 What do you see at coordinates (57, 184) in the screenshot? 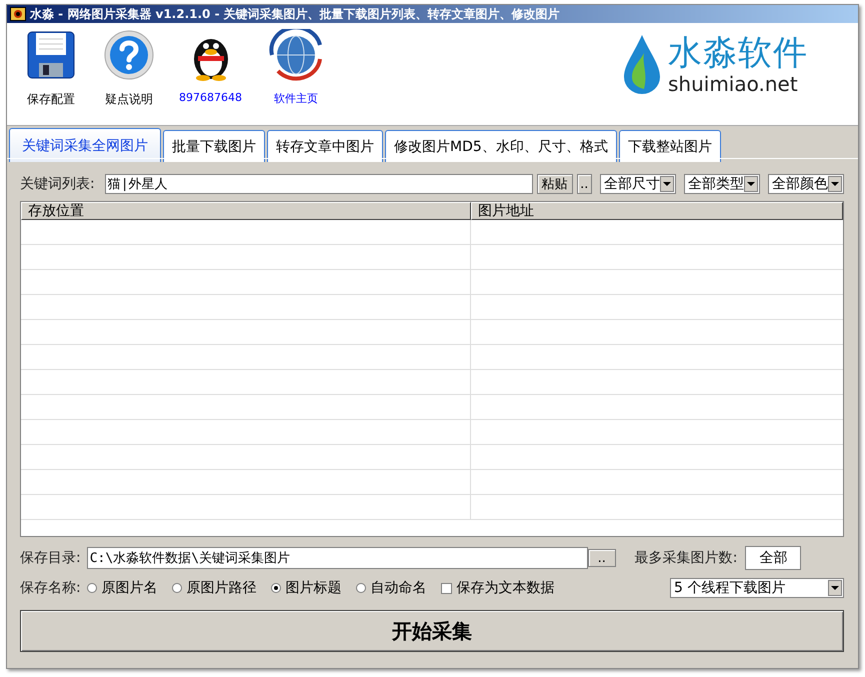
I see `keyword-list-label: 关键词列表:` at bounding box center [57, 184].